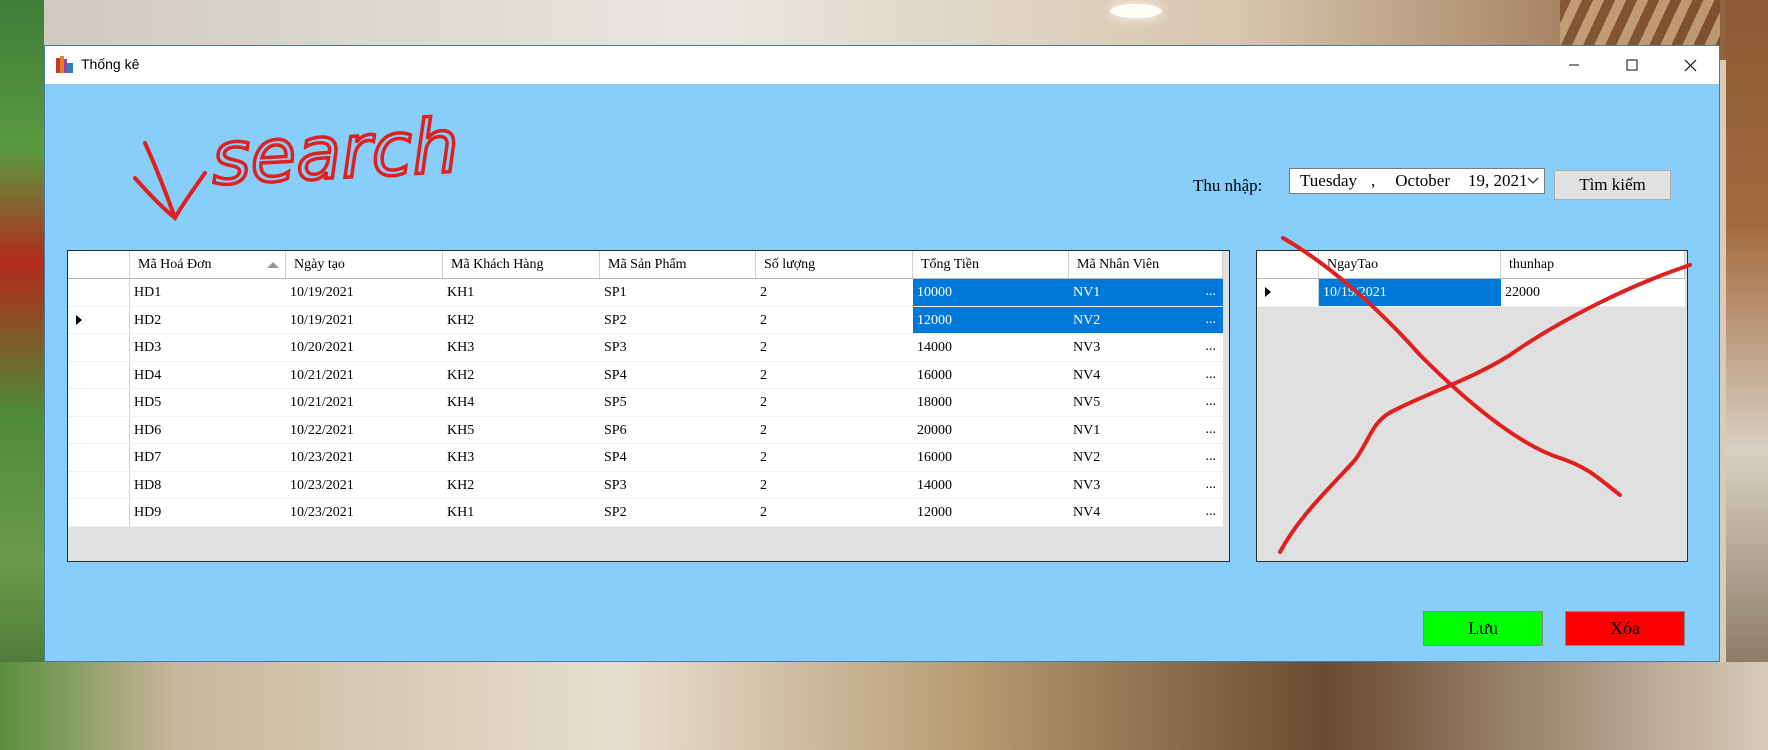 The width and height of the screenshot is (1768, 750). What do you see at coordinates (991, 292) in the screenshot?
I see `table-cell: 10000` at bounding box center [991, 292].